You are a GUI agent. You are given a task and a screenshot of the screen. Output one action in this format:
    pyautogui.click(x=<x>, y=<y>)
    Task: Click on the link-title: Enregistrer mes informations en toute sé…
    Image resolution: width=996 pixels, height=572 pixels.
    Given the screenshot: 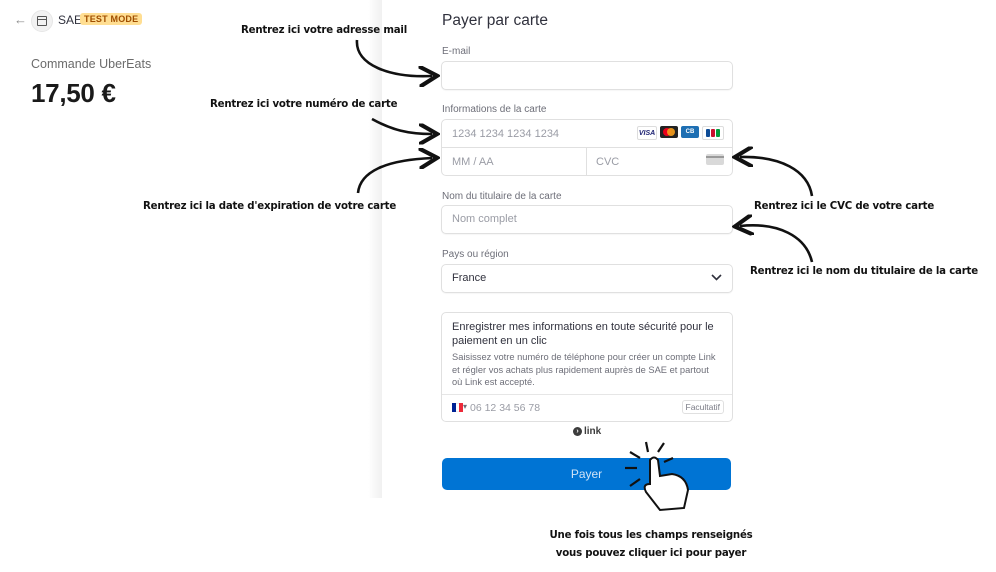 What is the action you would take?
    pyautogui.click(x=583, y=334)
    